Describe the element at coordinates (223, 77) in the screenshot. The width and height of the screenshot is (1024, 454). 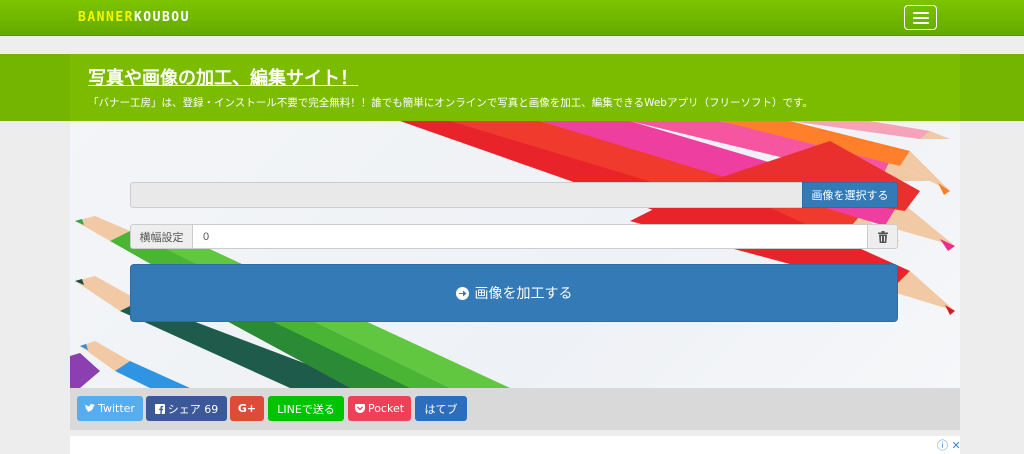
I see `page-title: 写真や画像の加工、編集サイト！` at that location.